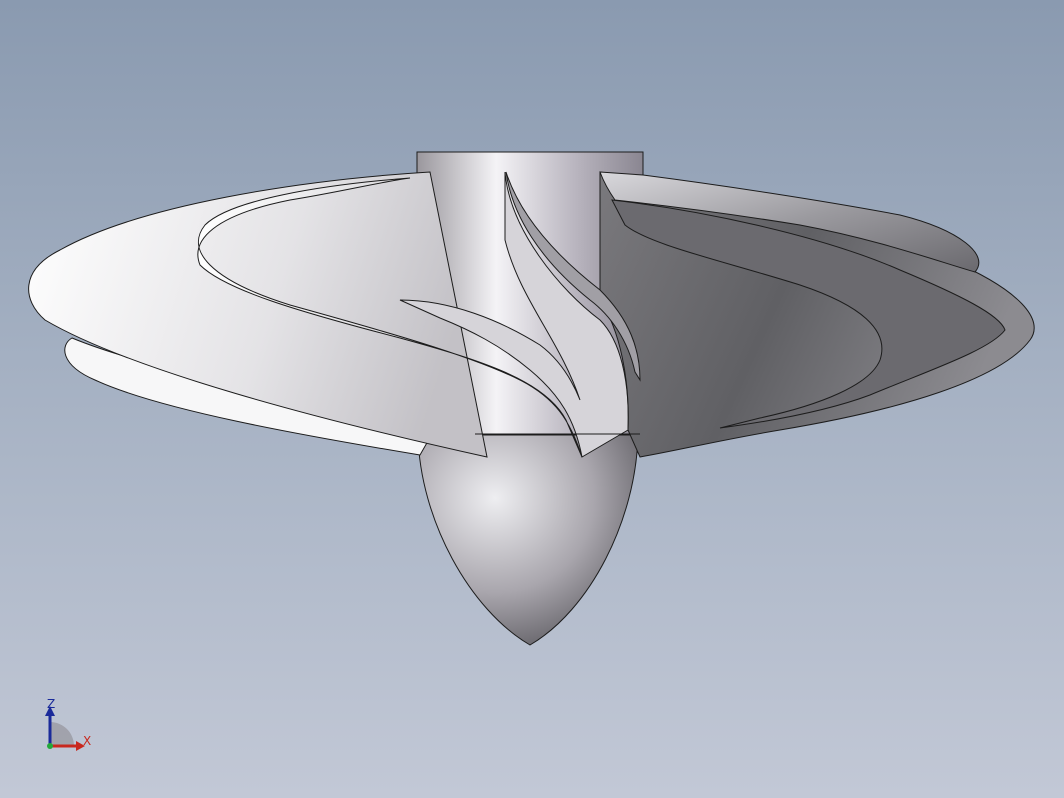  What do you see at coordinates (87, 741) in the screenshot?
I see `triad-x-label: X` at bounding box center [87, 741].